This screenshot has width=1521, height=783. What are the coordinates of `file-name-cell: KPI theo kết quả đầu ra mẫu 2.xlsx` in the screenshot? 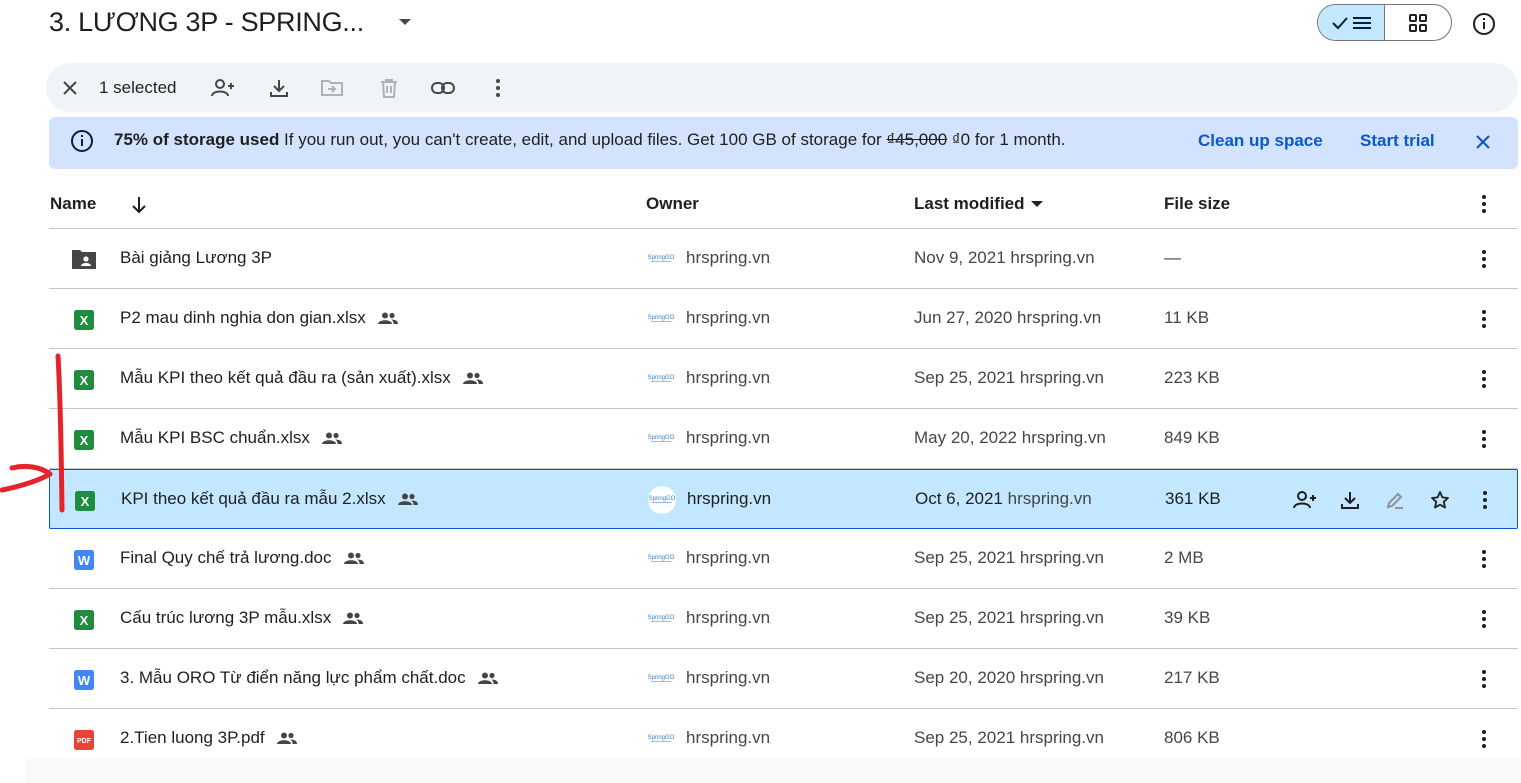 It's located at (269, 499).